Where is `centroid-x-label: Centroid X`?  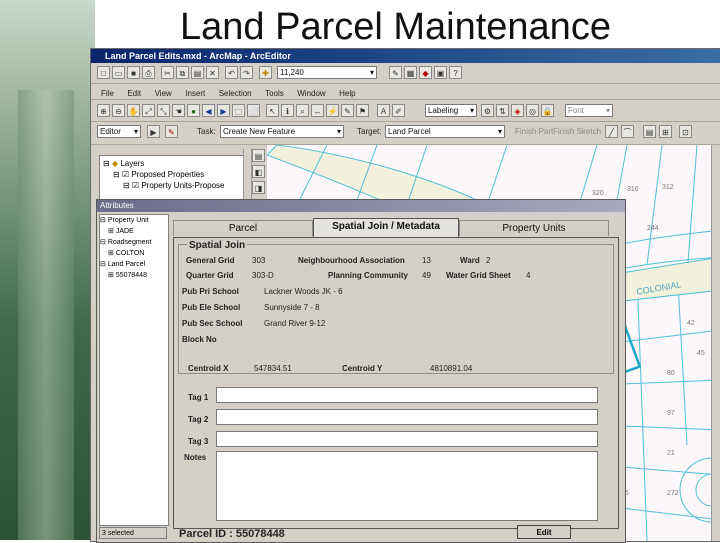 centroid-x-label: Centroid X is located at coordinates (208, 368).